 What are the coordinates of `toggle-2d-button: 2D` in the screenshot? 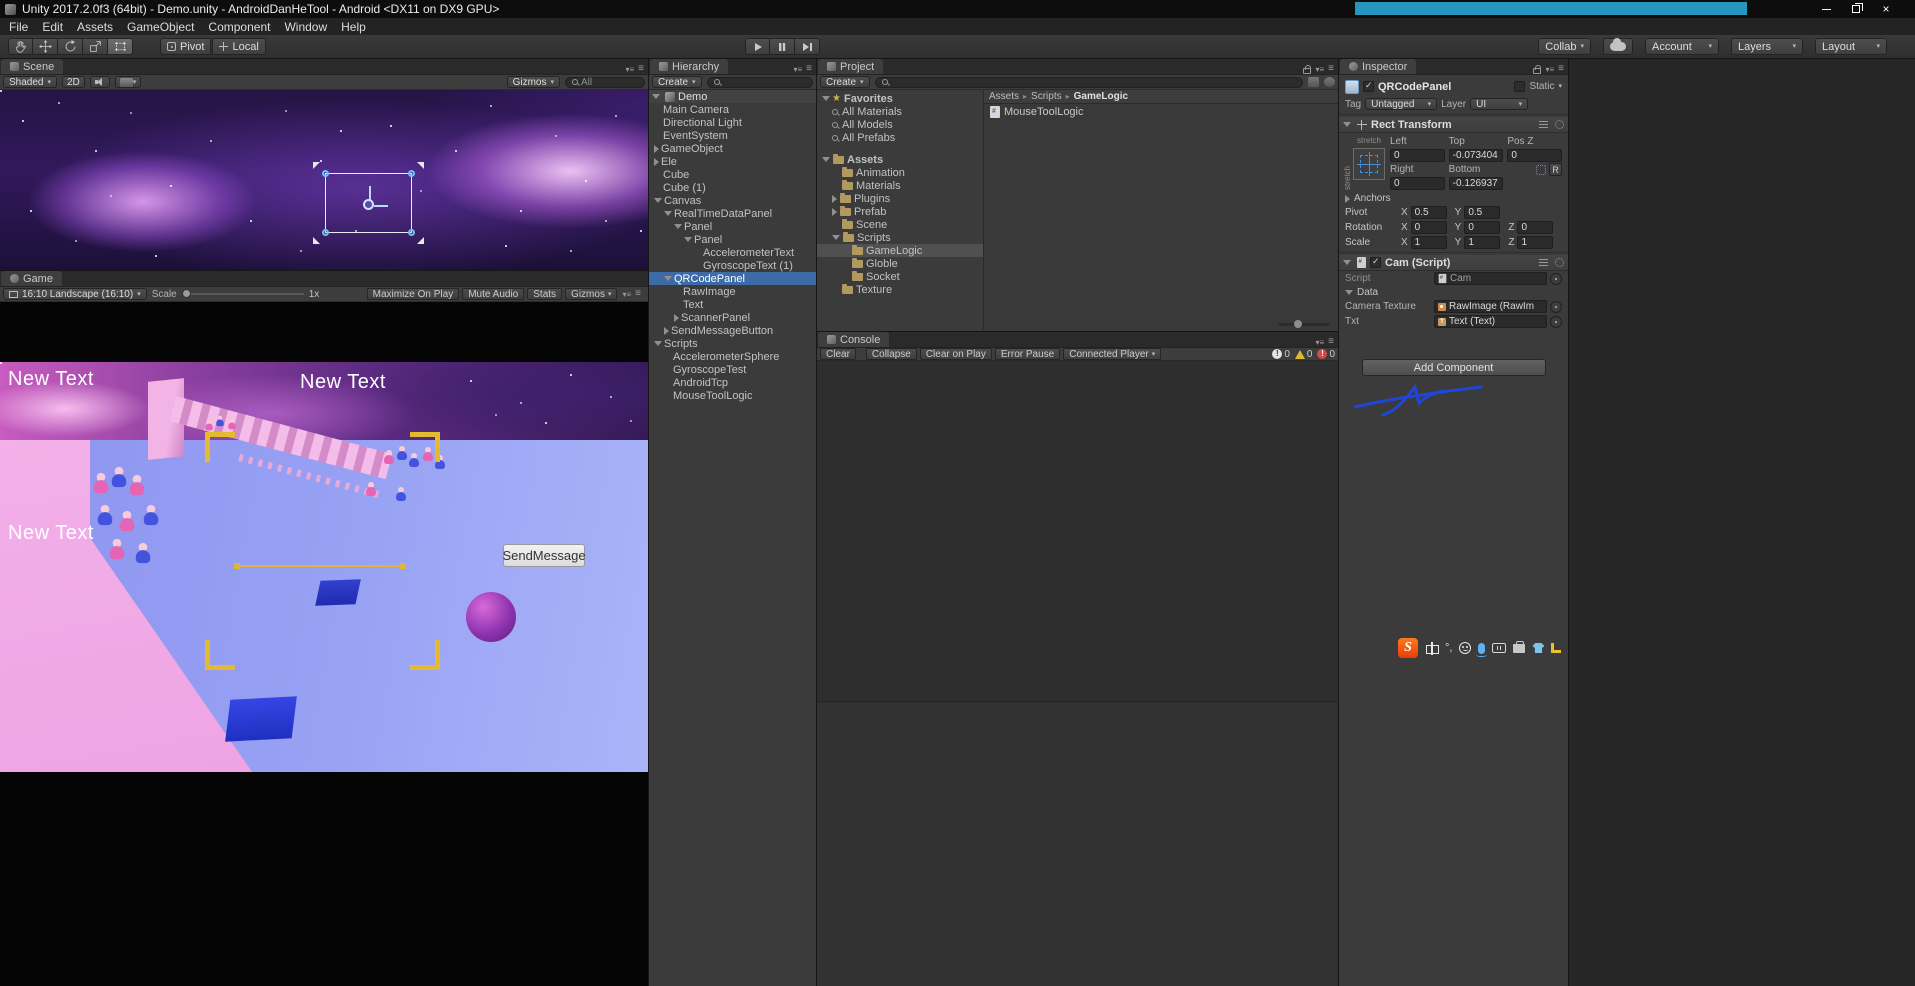 It's located at (73, 82).